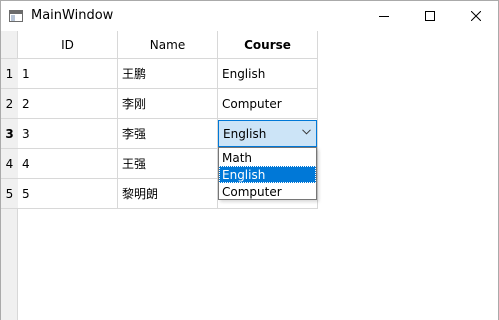  Describe the element at coordinates (268, 45) in the screenshot. I see `column-header-course: Course` at that location.